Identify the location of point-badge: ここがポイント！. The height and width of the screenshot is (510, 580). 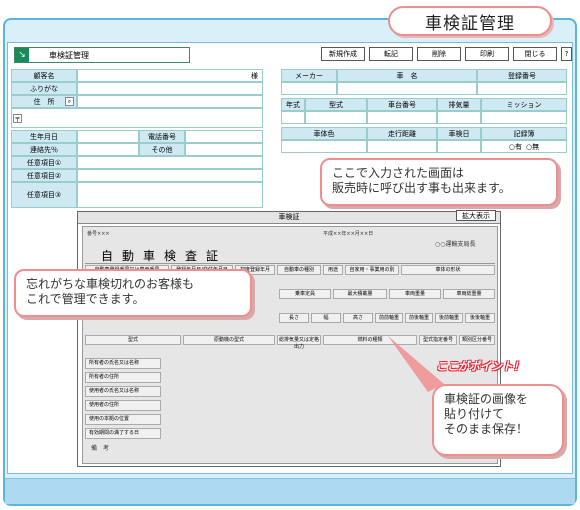
(480, 366).